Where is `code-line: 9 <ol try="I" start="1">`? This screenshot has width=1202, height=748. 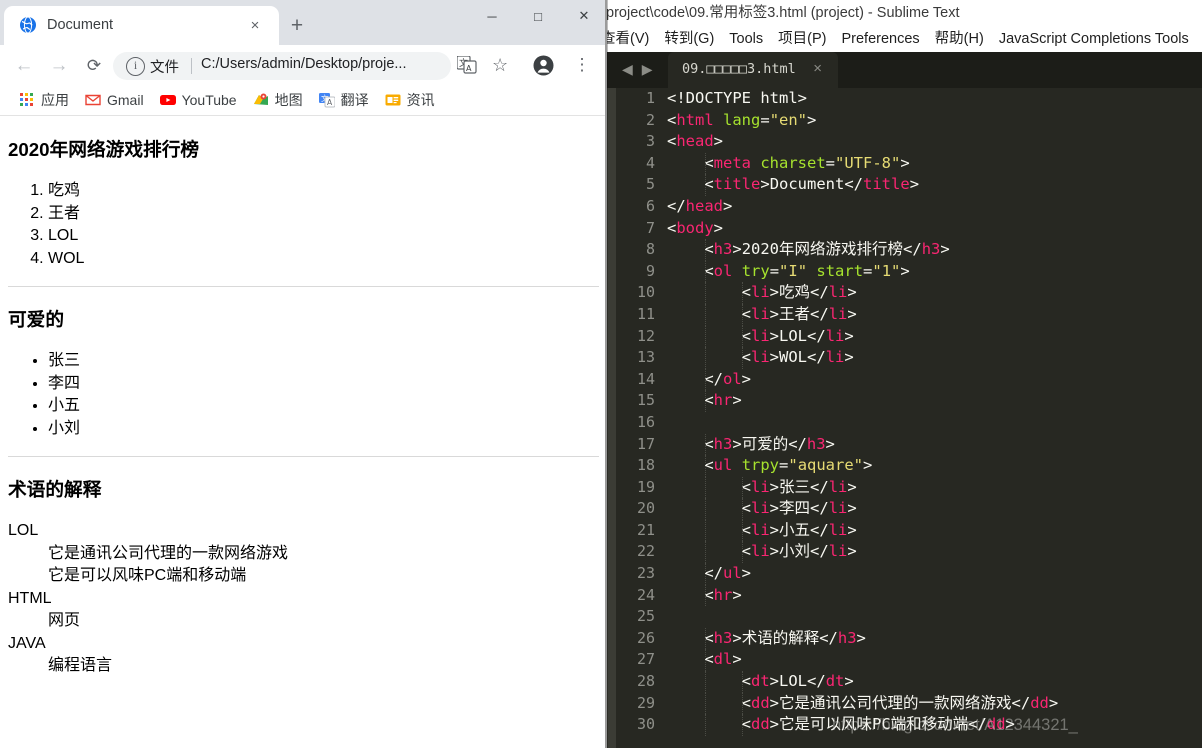
code-line: 9 <ol try="I" start="1"> is located at coordinates (909, 271).